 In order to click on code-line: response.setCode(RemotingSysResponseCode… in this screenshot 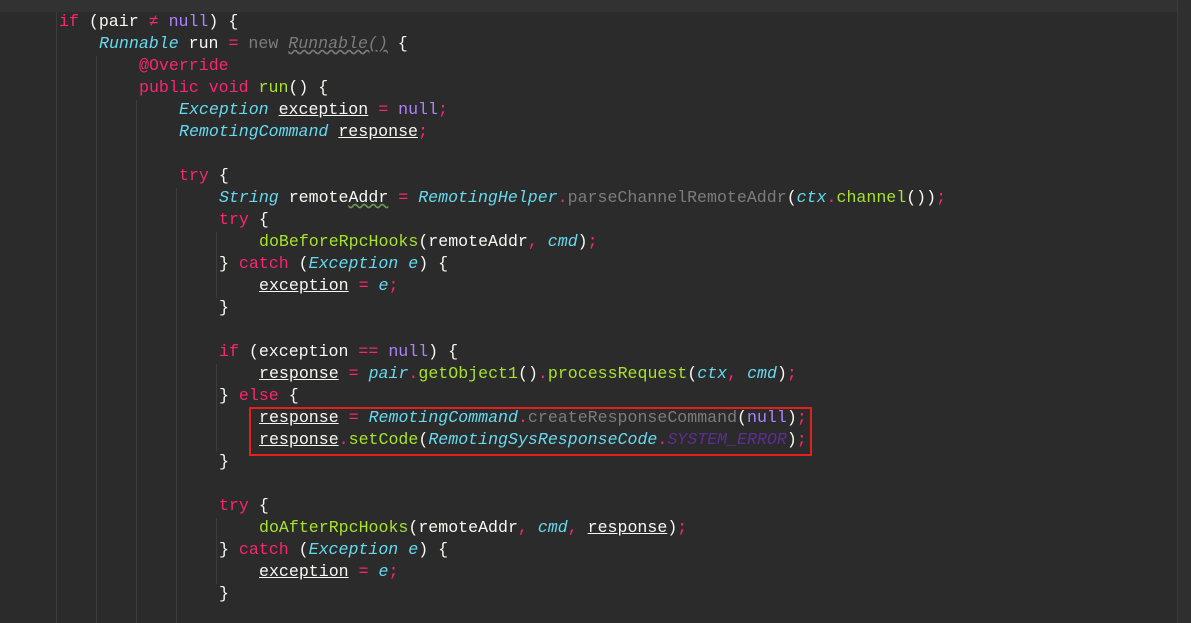, I will do `click(533, 440)`.